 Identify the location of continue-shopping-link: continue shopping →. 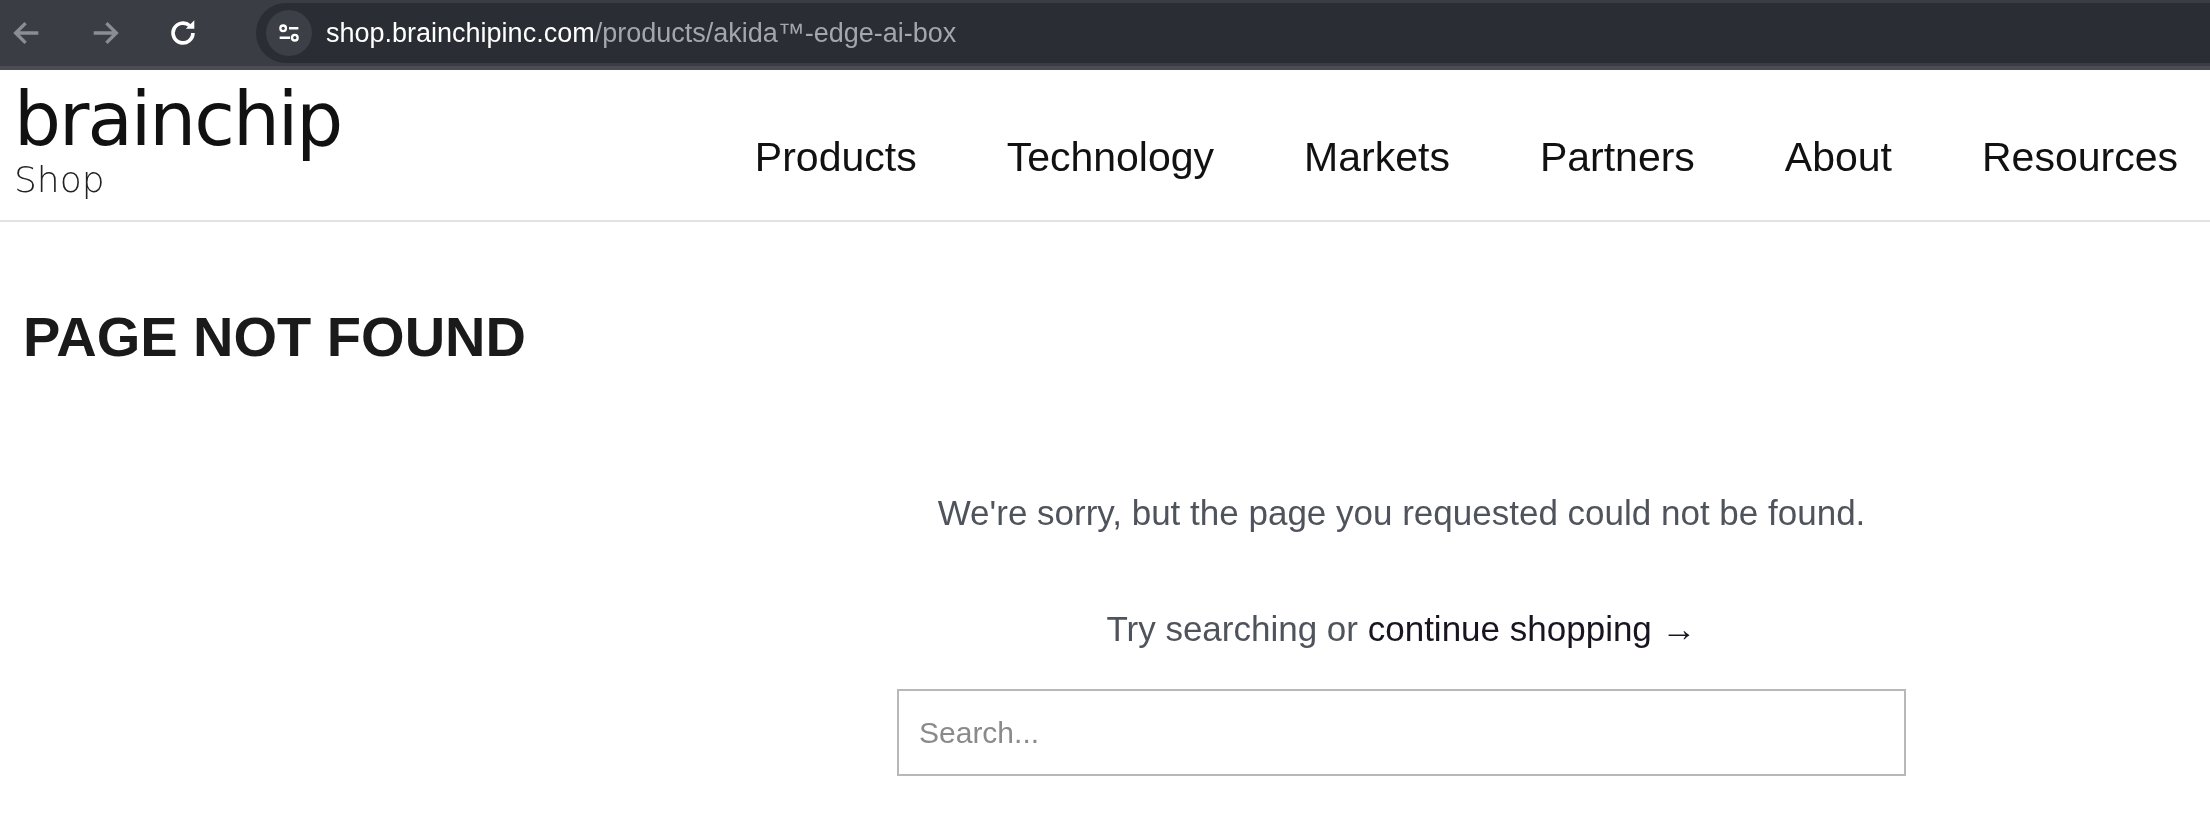
(1532, 628).